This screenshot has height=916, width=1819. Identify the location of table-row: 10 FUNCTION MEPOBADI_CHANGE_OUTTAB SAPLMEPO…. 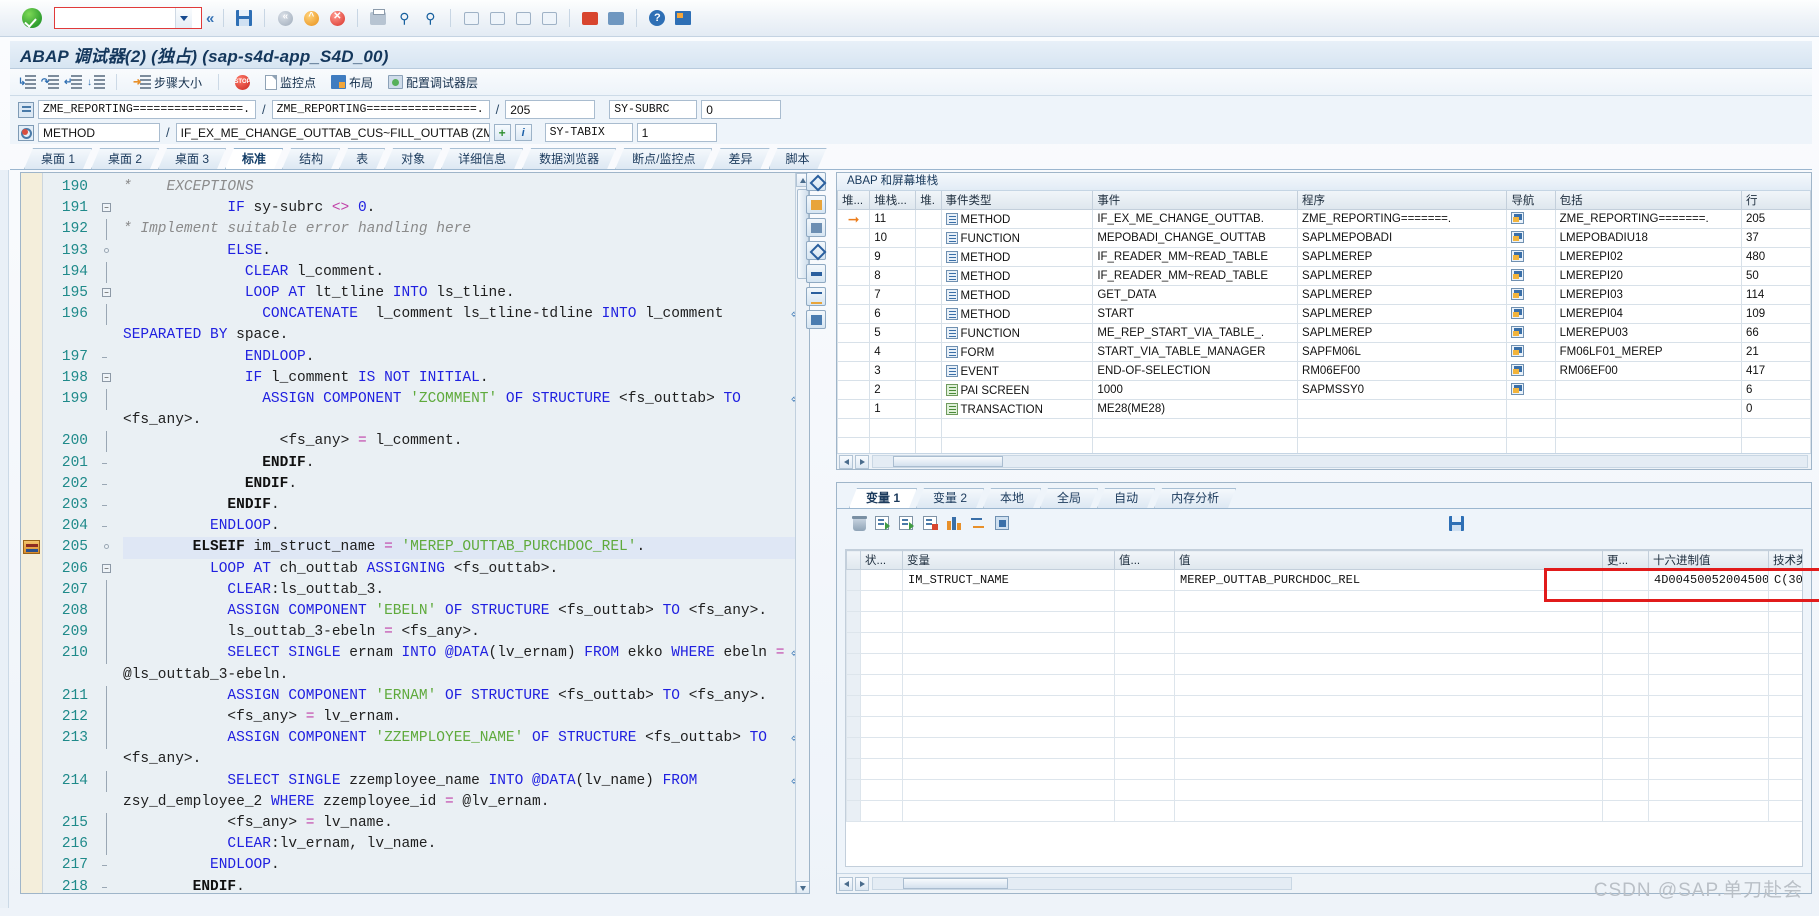
(1324, 238).